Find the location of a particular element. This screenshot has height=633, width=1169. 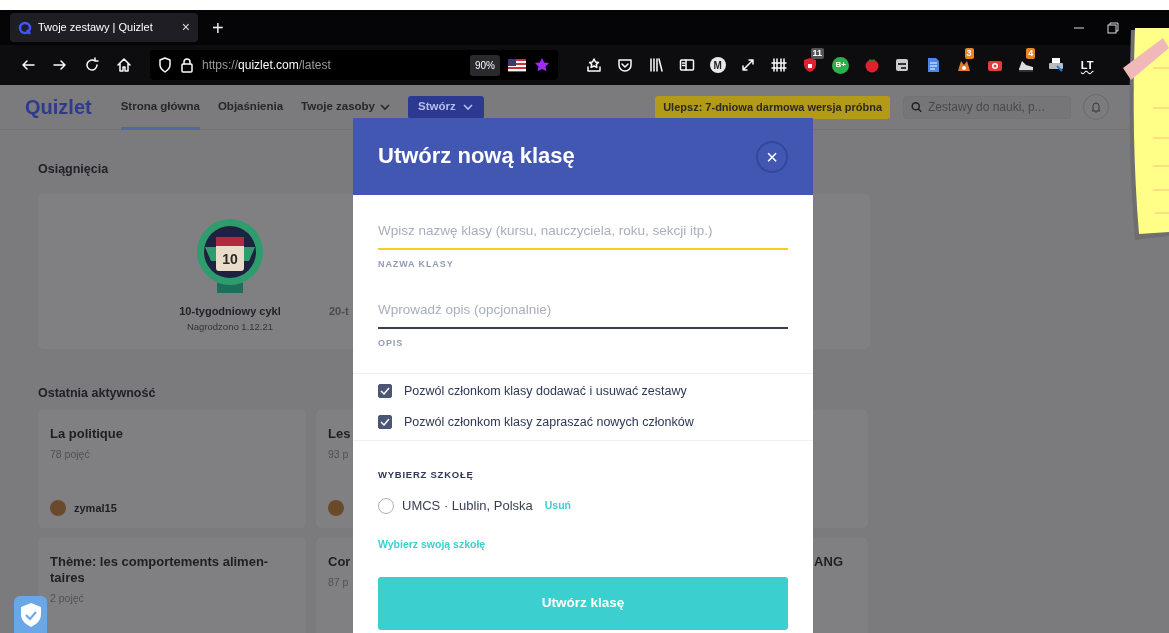

document-icon is located at coordinates (933, 65).